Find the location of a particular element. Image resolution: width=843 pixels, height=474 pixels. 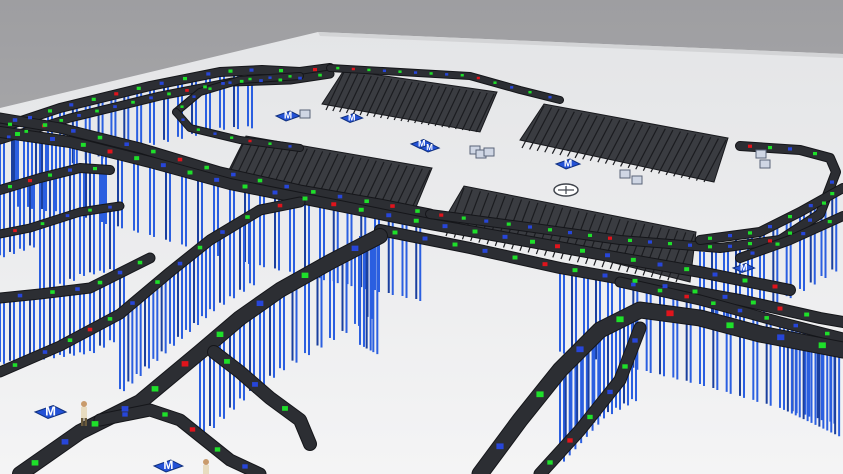

turntable-icon is located at coordinates (566, 190).